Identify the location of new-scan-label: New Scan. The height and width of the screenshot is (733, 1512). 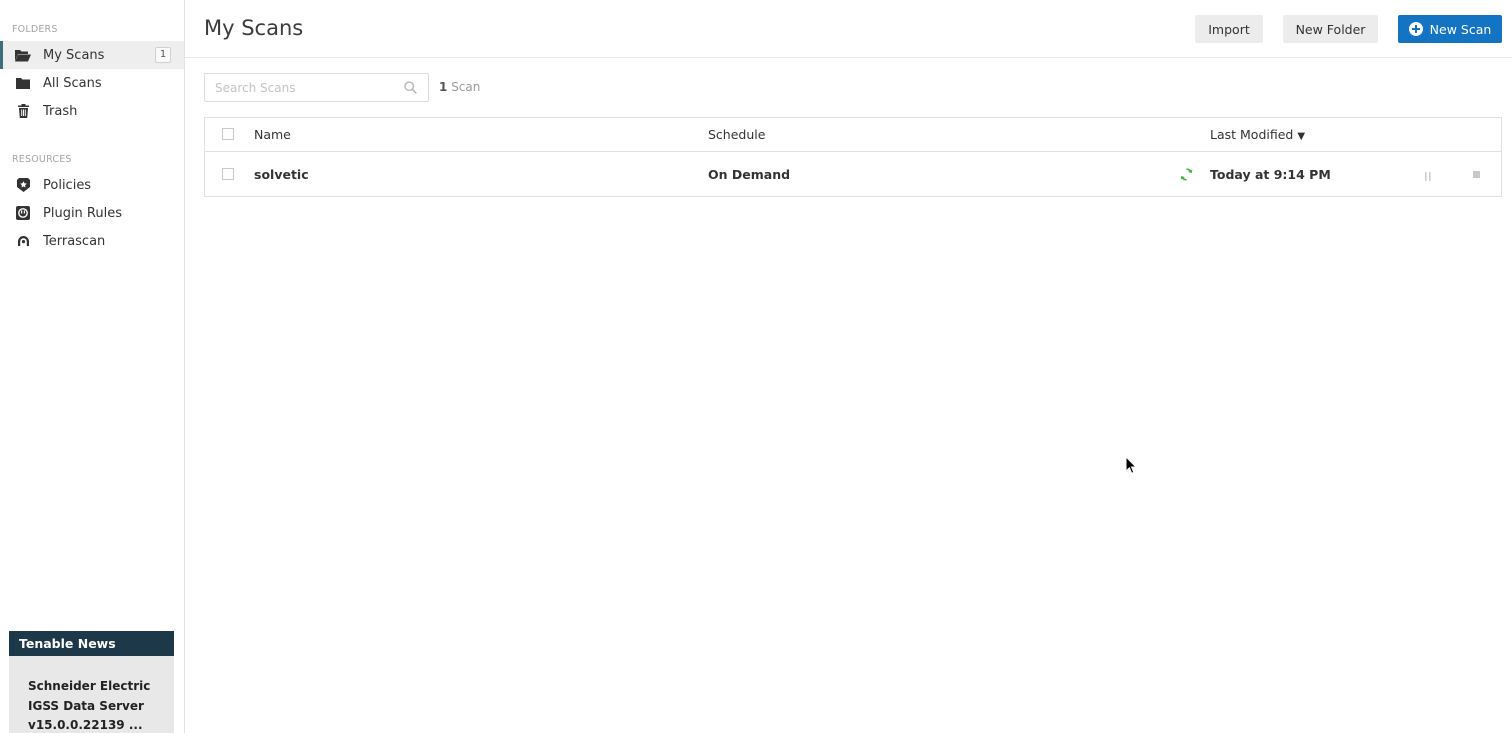
(1460, 29).